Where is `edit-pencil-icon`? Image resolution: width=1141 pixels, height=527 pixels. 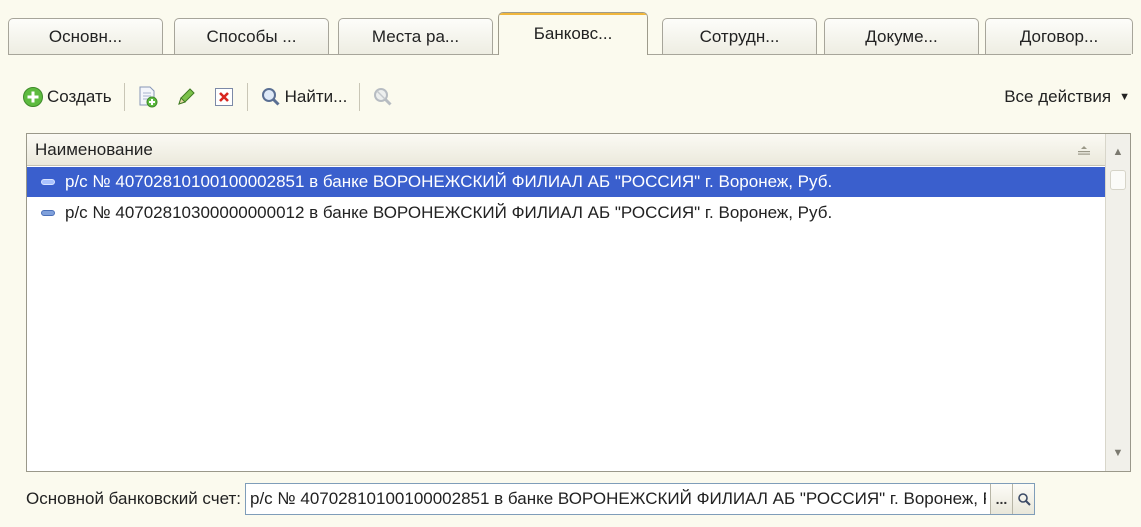
edit-pencil-icon is located at coordinates (186, 96).